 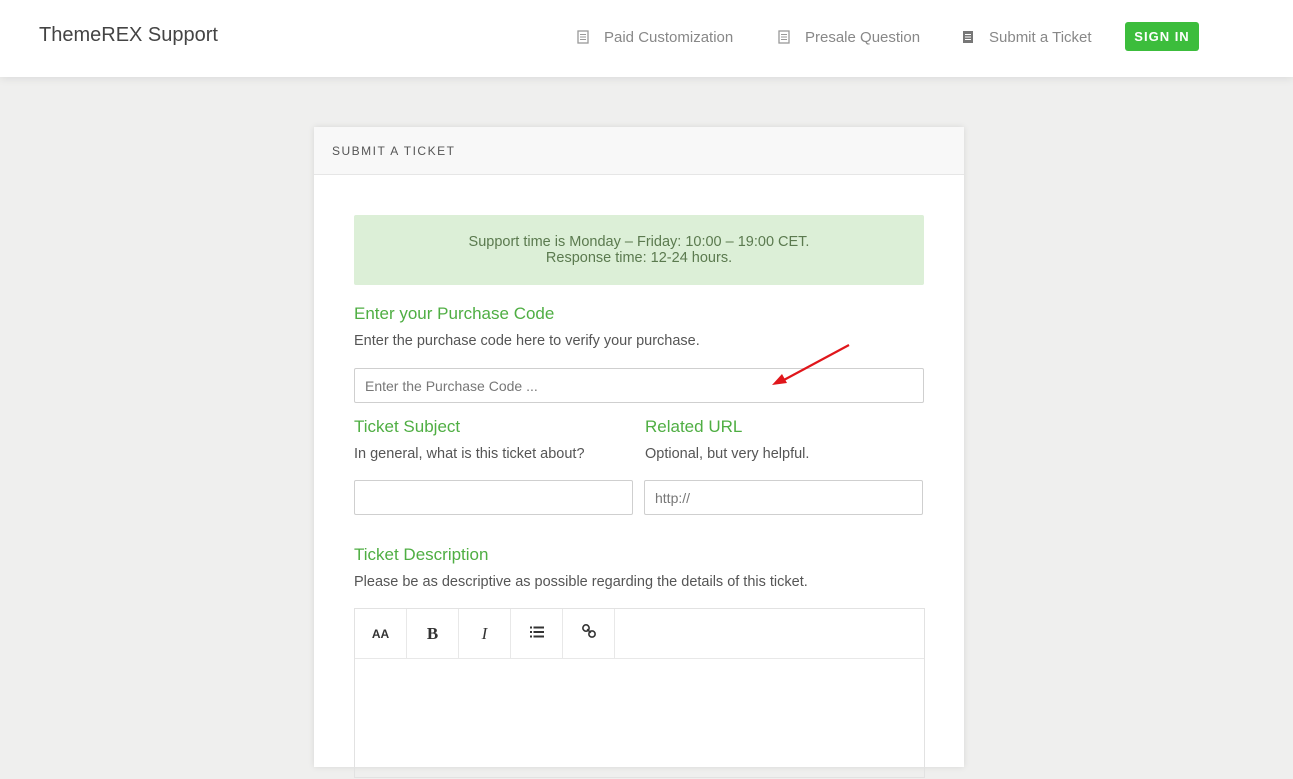 What do you see at coordinates (639, 258) in the screenshot?
I see `notice-line-2: Response time: 12-24 hours.` at bounding box center [639, 258].